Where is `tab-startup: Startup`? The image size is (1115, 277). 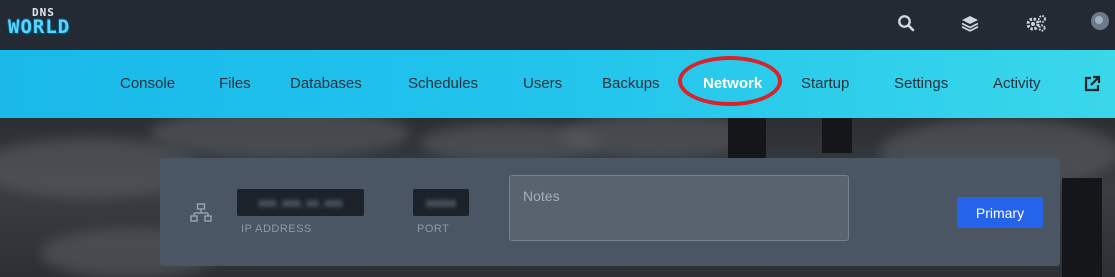
tab-startup: Startup is located at coordinates (825, 83).